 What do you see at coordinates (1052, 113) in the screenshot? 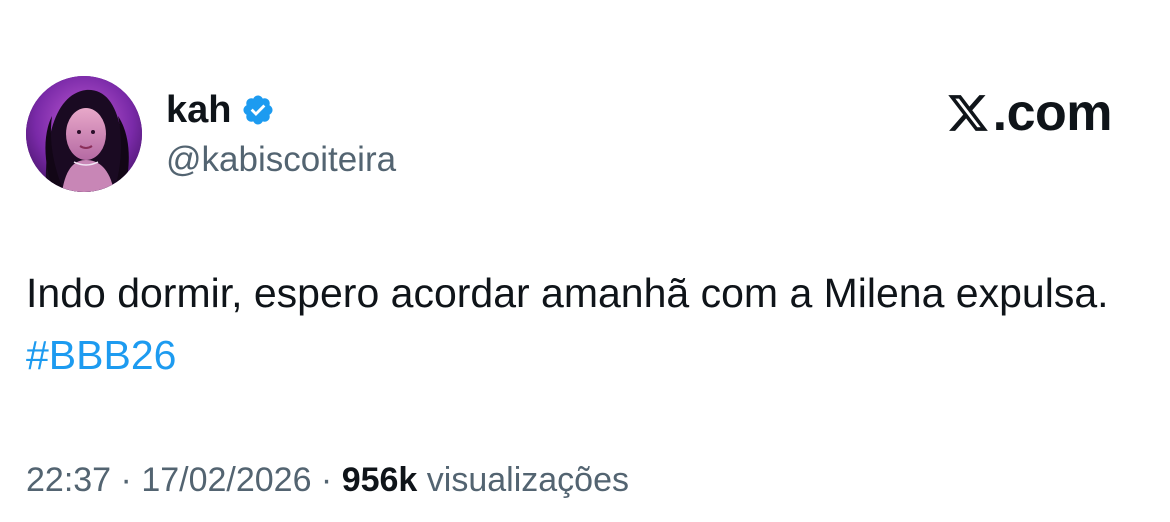
I see `x-domain-text: .com` at bounding box center [1052, 113].